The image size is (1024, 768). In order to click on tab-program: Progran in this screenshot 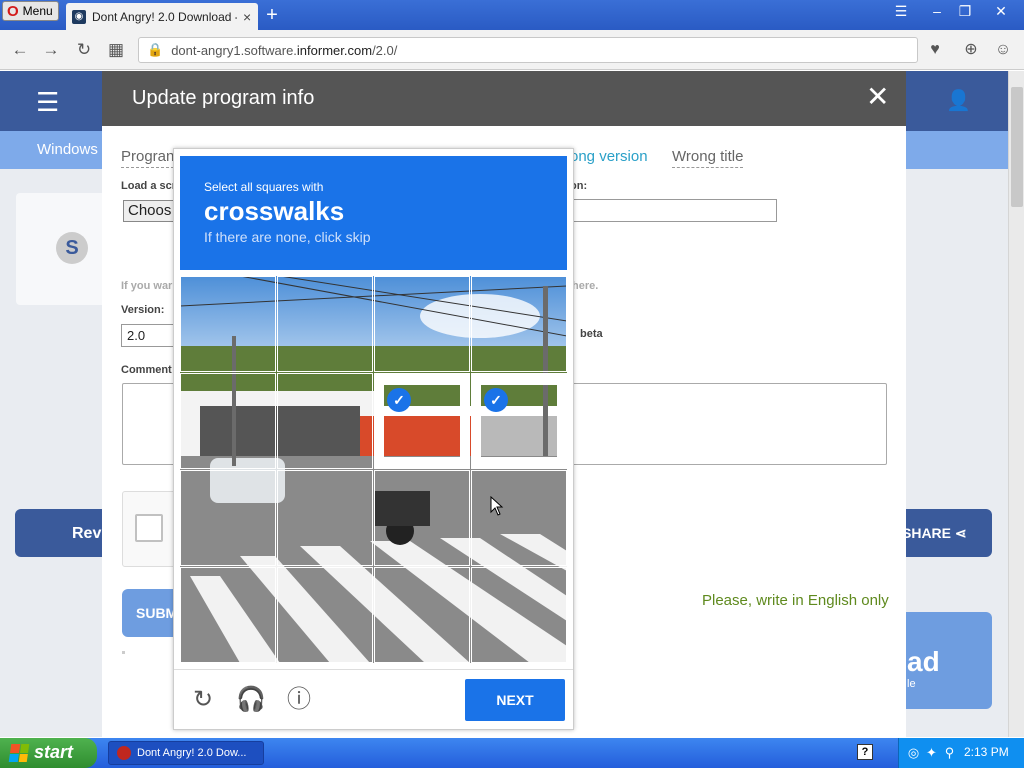, I will do `click(148, 158)`.